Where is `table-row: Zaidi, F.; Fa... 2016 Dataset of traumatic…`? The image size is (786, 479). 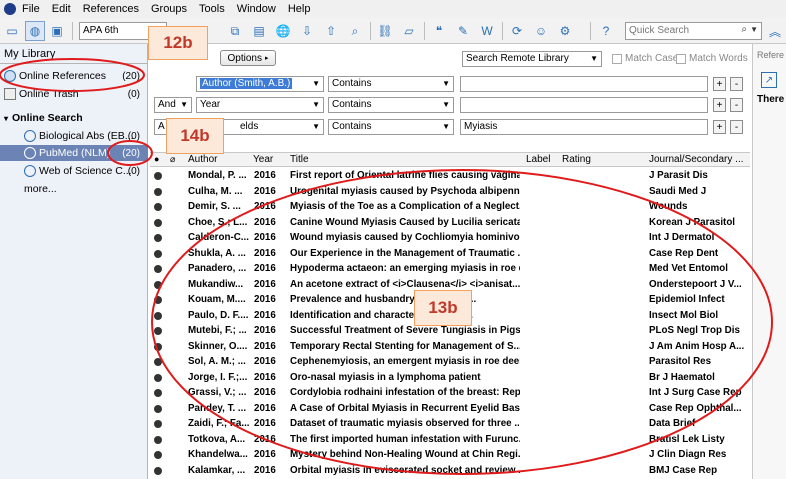 table-row: Zaidi, F.; Fa... 2016 Dataset of traumatic… is located at coordinates (450, 424).